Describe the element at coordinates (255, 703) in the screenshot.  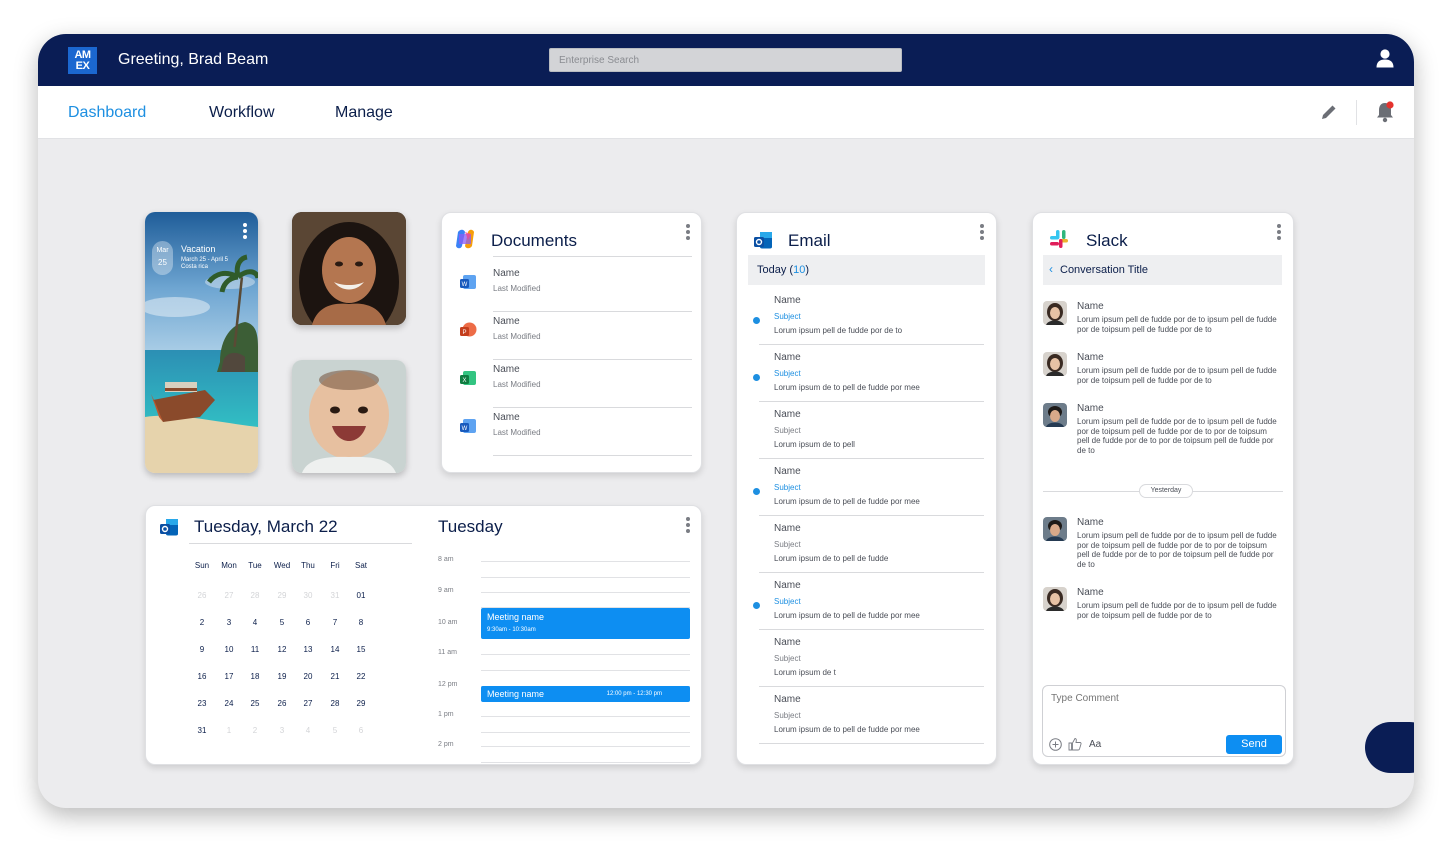
I see `calendar-day: 25` at that location.